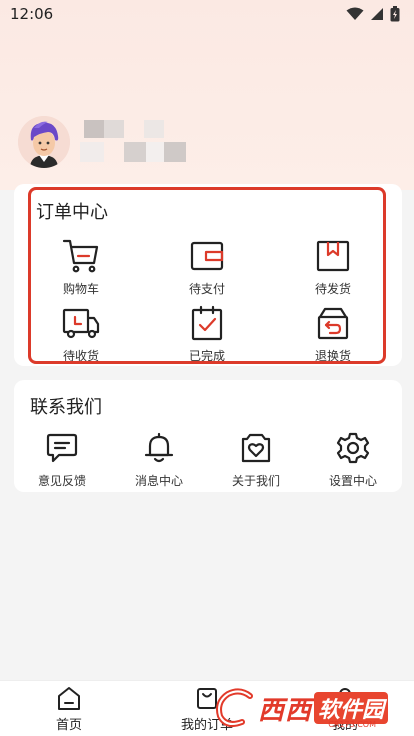  I want to click on order-item-cart: 购物车, so click(81, 266).